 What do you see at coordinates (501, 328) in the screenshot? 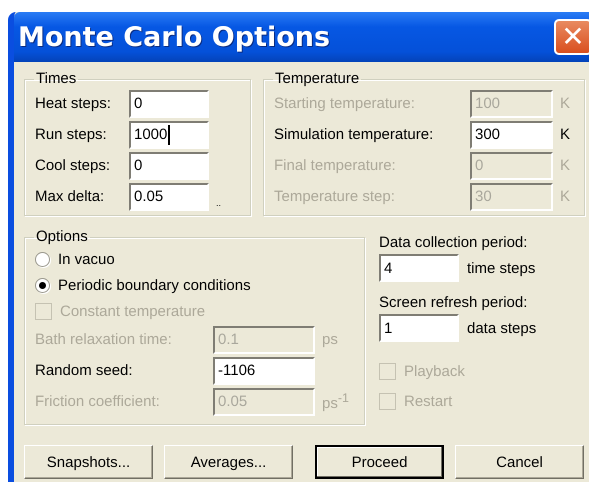
I see `unit-label: data steps` at bounding box center [501, 328].